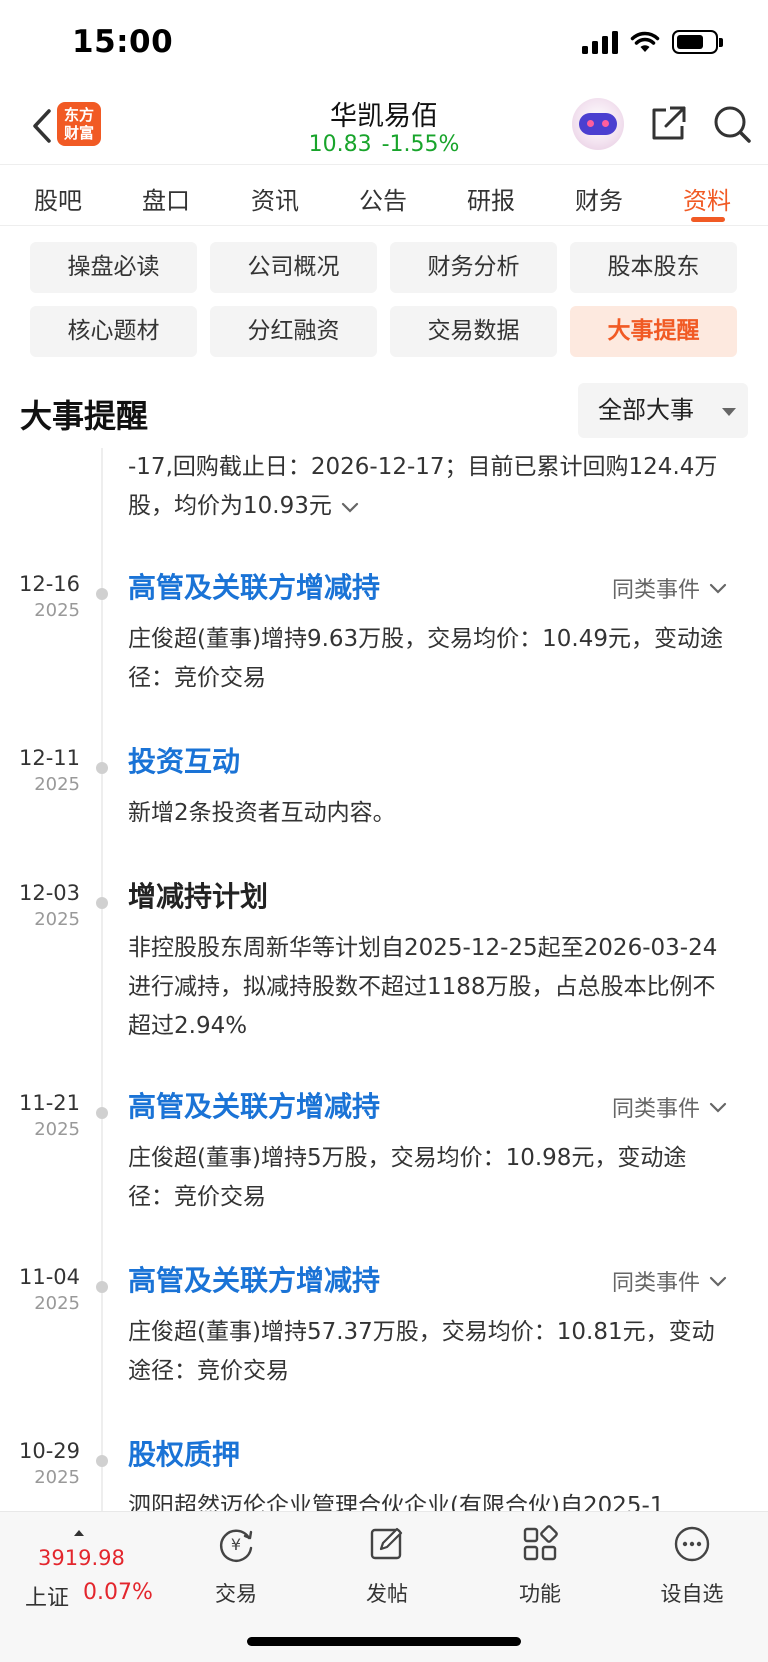  What do you see at coordinates (729, 412) in the screenshot?
I see `caret-down-icon` at bounding box center [729, 412].